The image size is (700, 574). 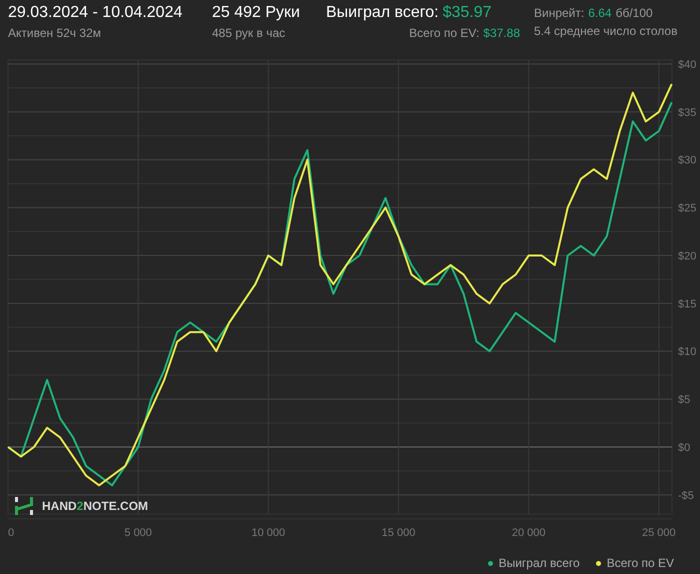 I want to click on x-axis-label: 10 000, so click(x=269, y=533).